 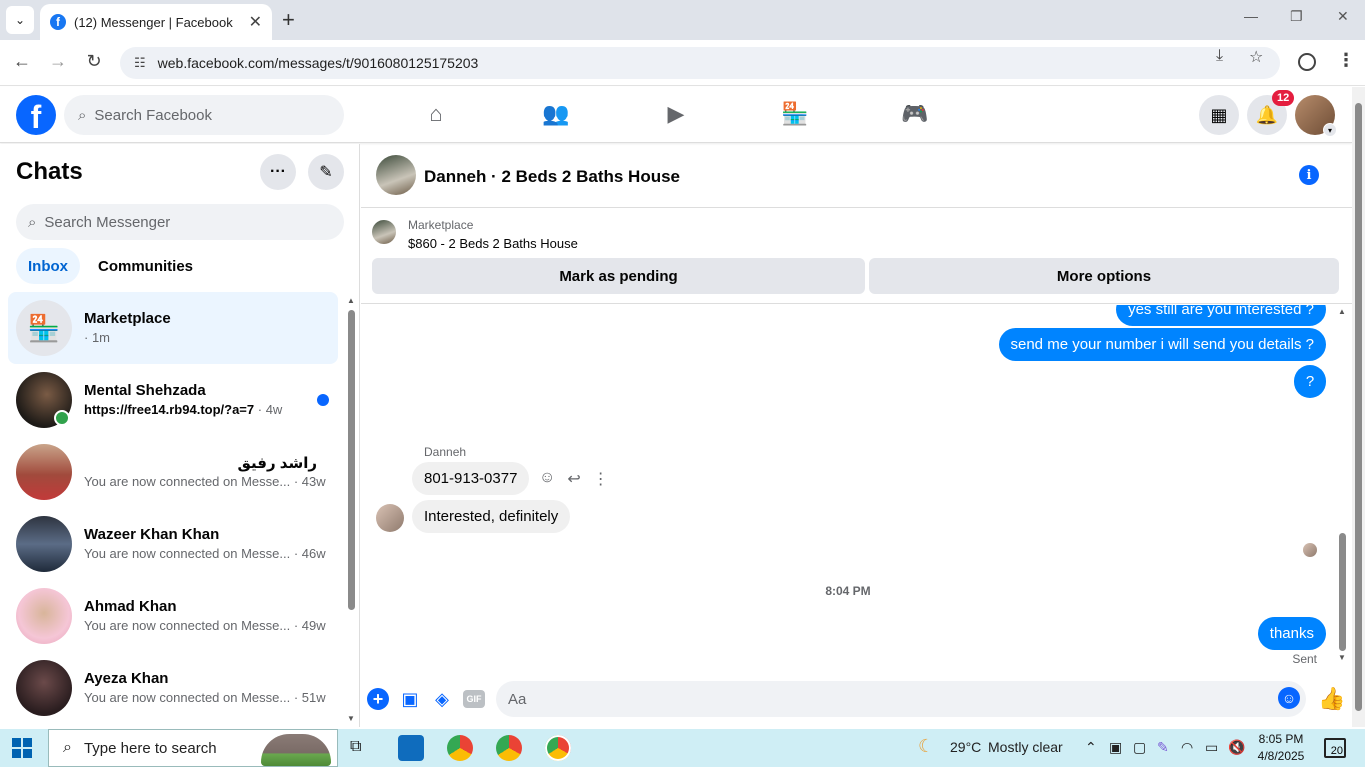 I want to click on sticker-icon: ◈, so click(x=442, y=699).